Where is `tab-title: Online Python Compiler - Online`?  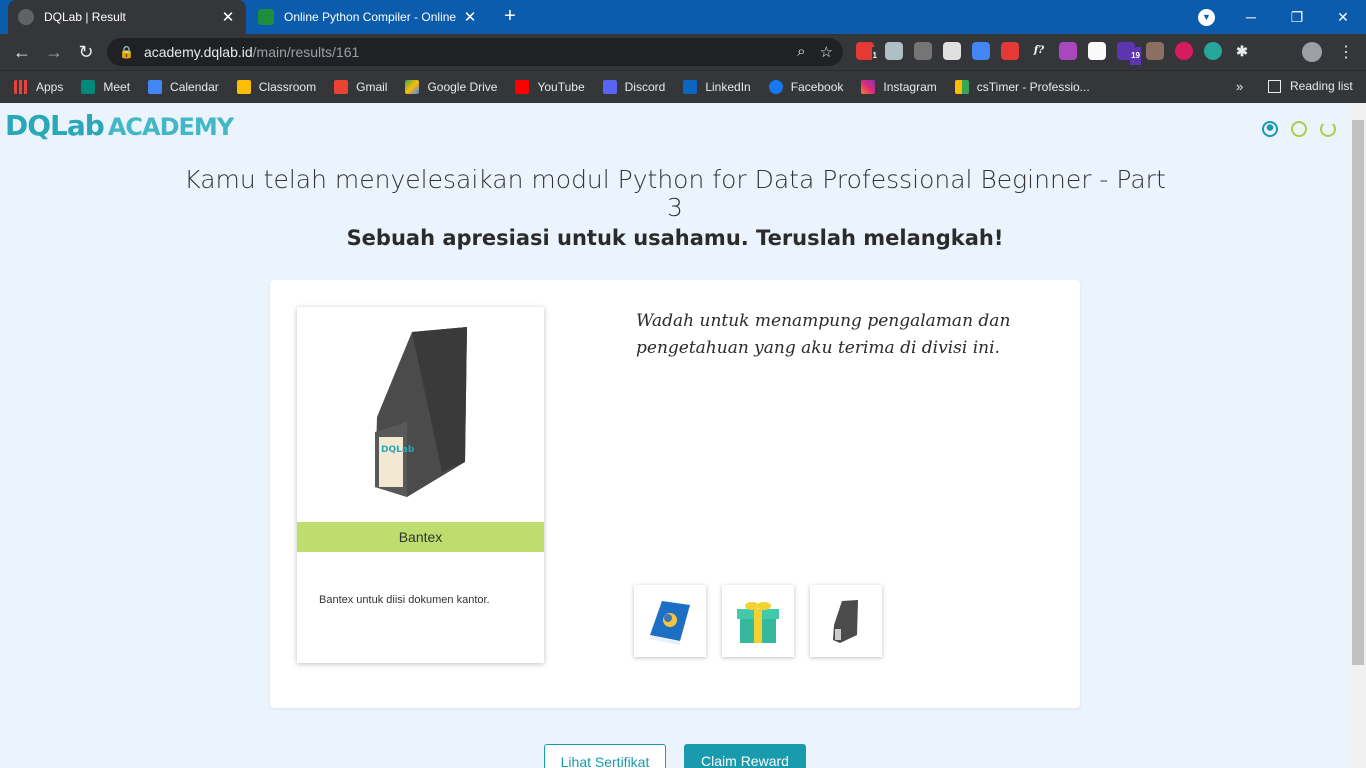 tab-title: Online Python Compiler - Online is located at coordinates (370, 17).